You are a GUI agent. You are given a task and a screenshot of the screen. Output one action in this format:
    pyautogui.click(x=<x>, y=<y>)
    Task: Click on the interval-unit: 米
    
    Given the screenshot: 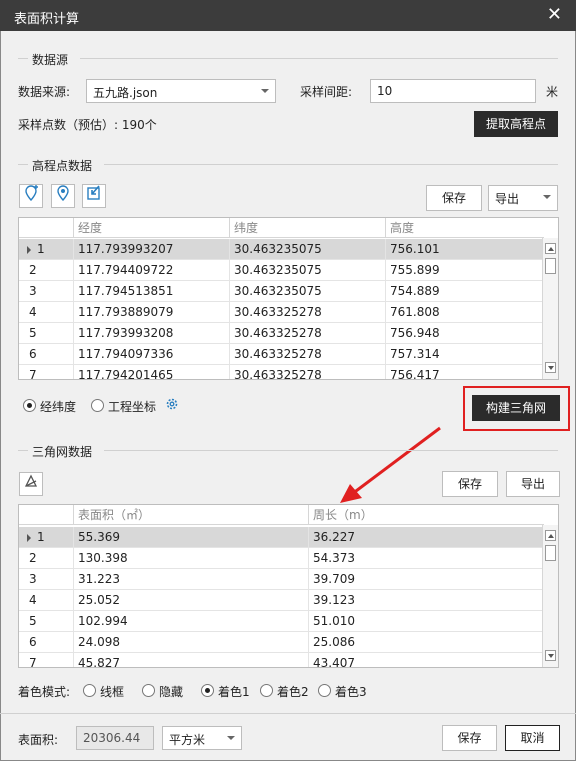 What is the action you would take?
    pyautogui.click(x=552, y=92)
    